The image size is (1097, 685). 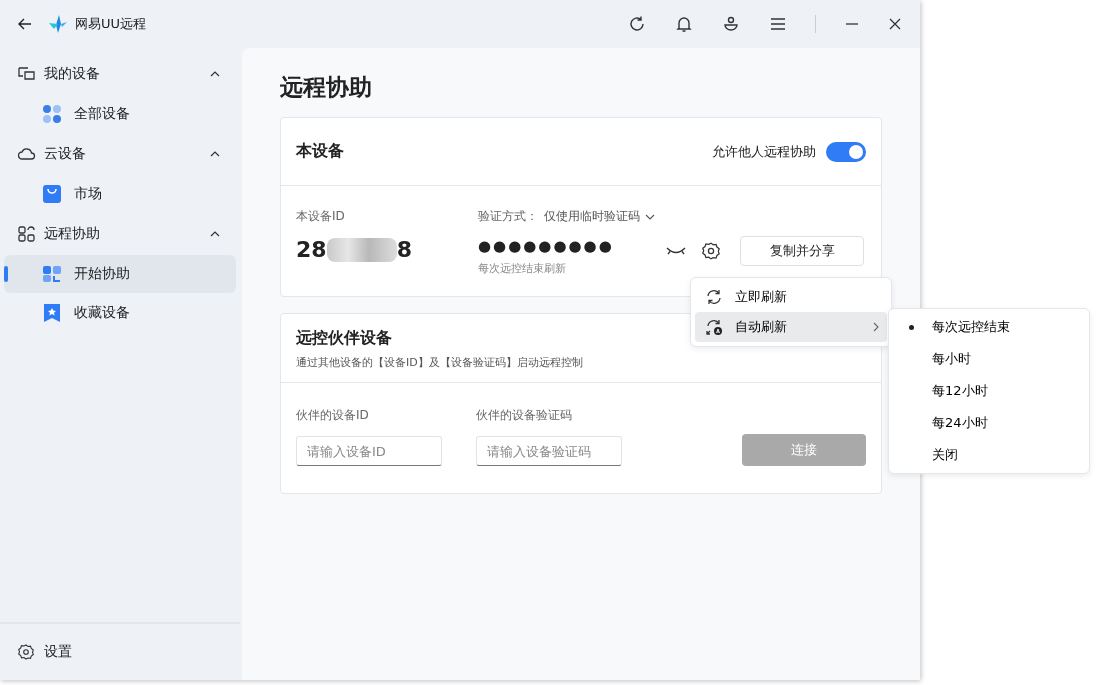 I want to click on menu-option: 每小时, so click(x=989, y=359).